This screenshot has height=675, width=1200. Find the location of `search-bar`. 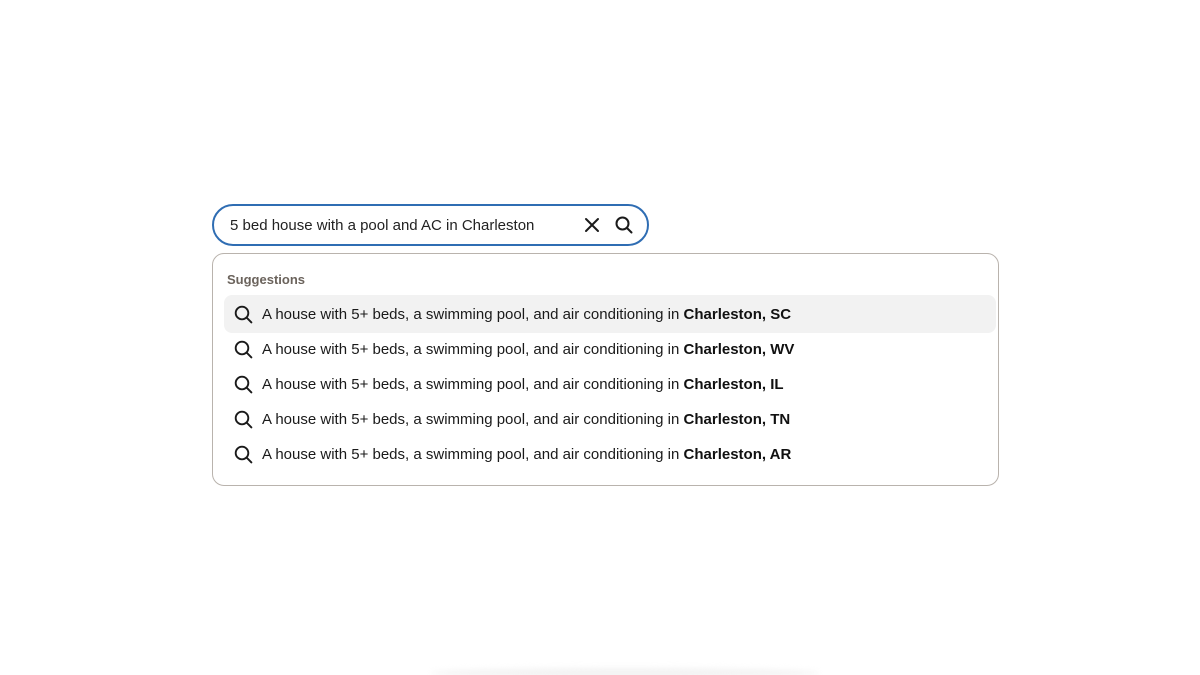

search-bar is located at coordinates (430, 225).